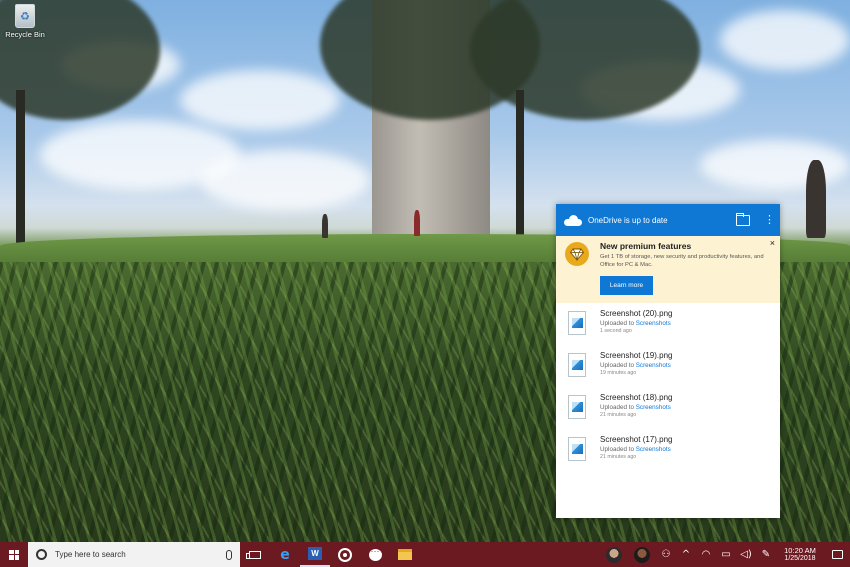 The height and width of the screenshot is (567, 850). Describe the element at coordinates (636, 355) in the screenshot. I see `file-name: Screenshot (19).png` at that location.